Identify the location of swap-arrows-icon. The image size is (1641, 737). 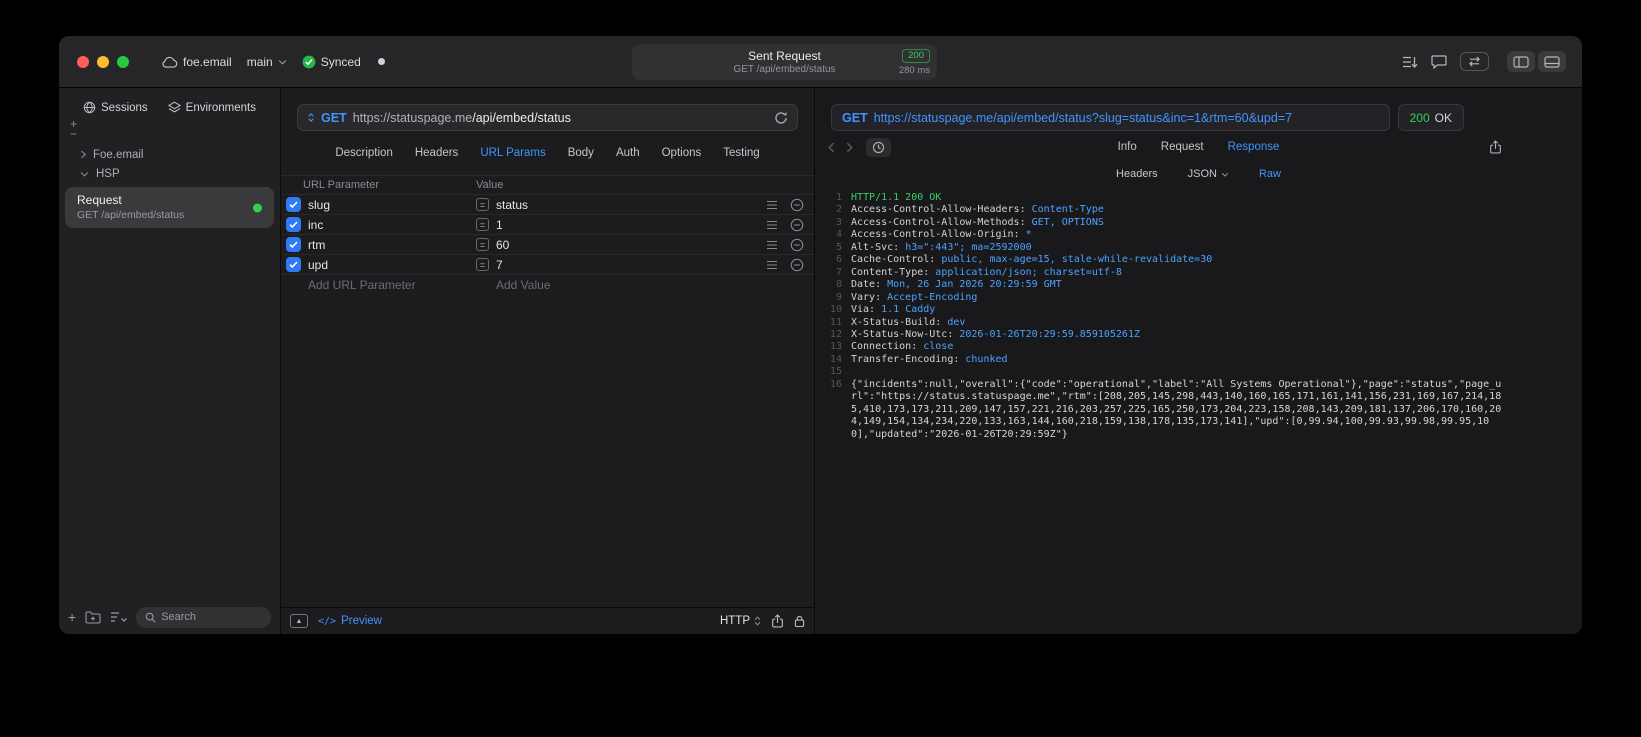
(1474, 61).